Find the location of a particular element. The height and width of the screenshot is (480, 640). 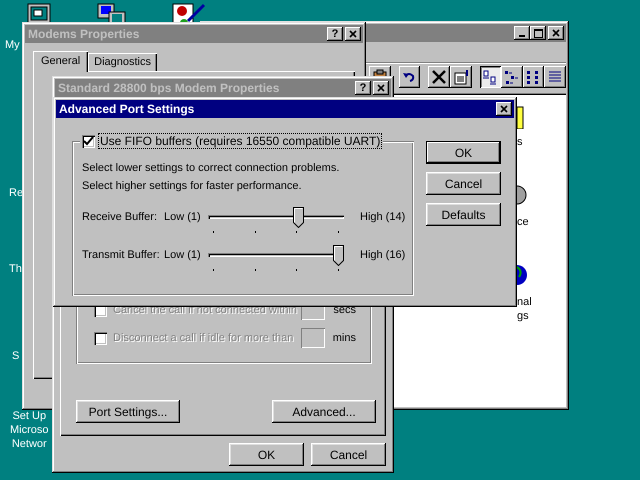

details-button is located at coordinates (555, 77).